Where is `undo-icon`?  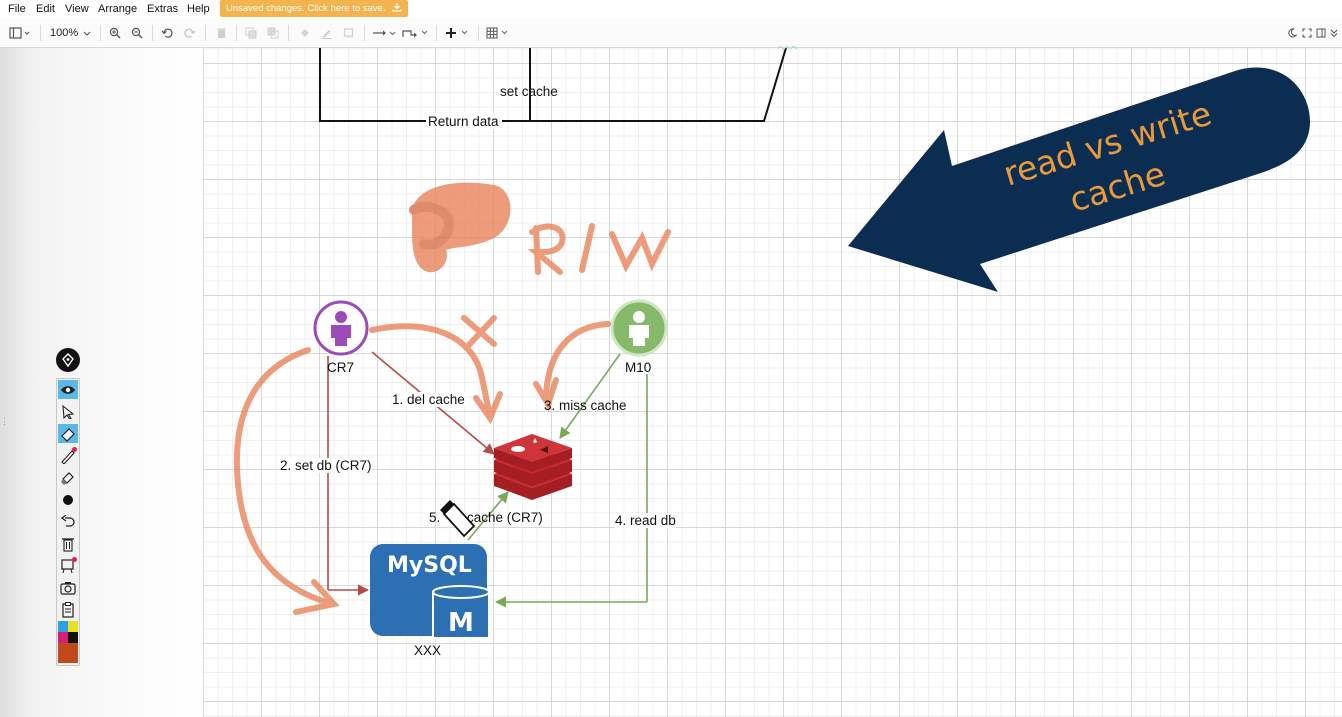
undo-icon is located at coordinates (67, 520).